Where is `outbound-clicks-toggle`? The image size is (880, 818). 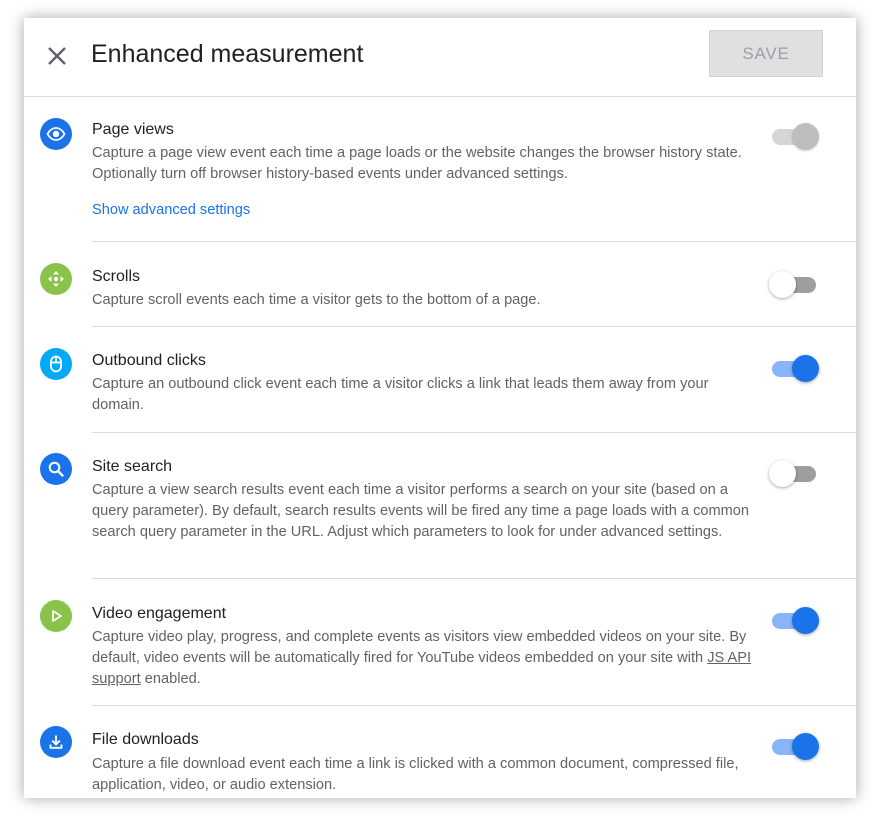 outbound-clicks-toggle is located at coordinates (796, 368).